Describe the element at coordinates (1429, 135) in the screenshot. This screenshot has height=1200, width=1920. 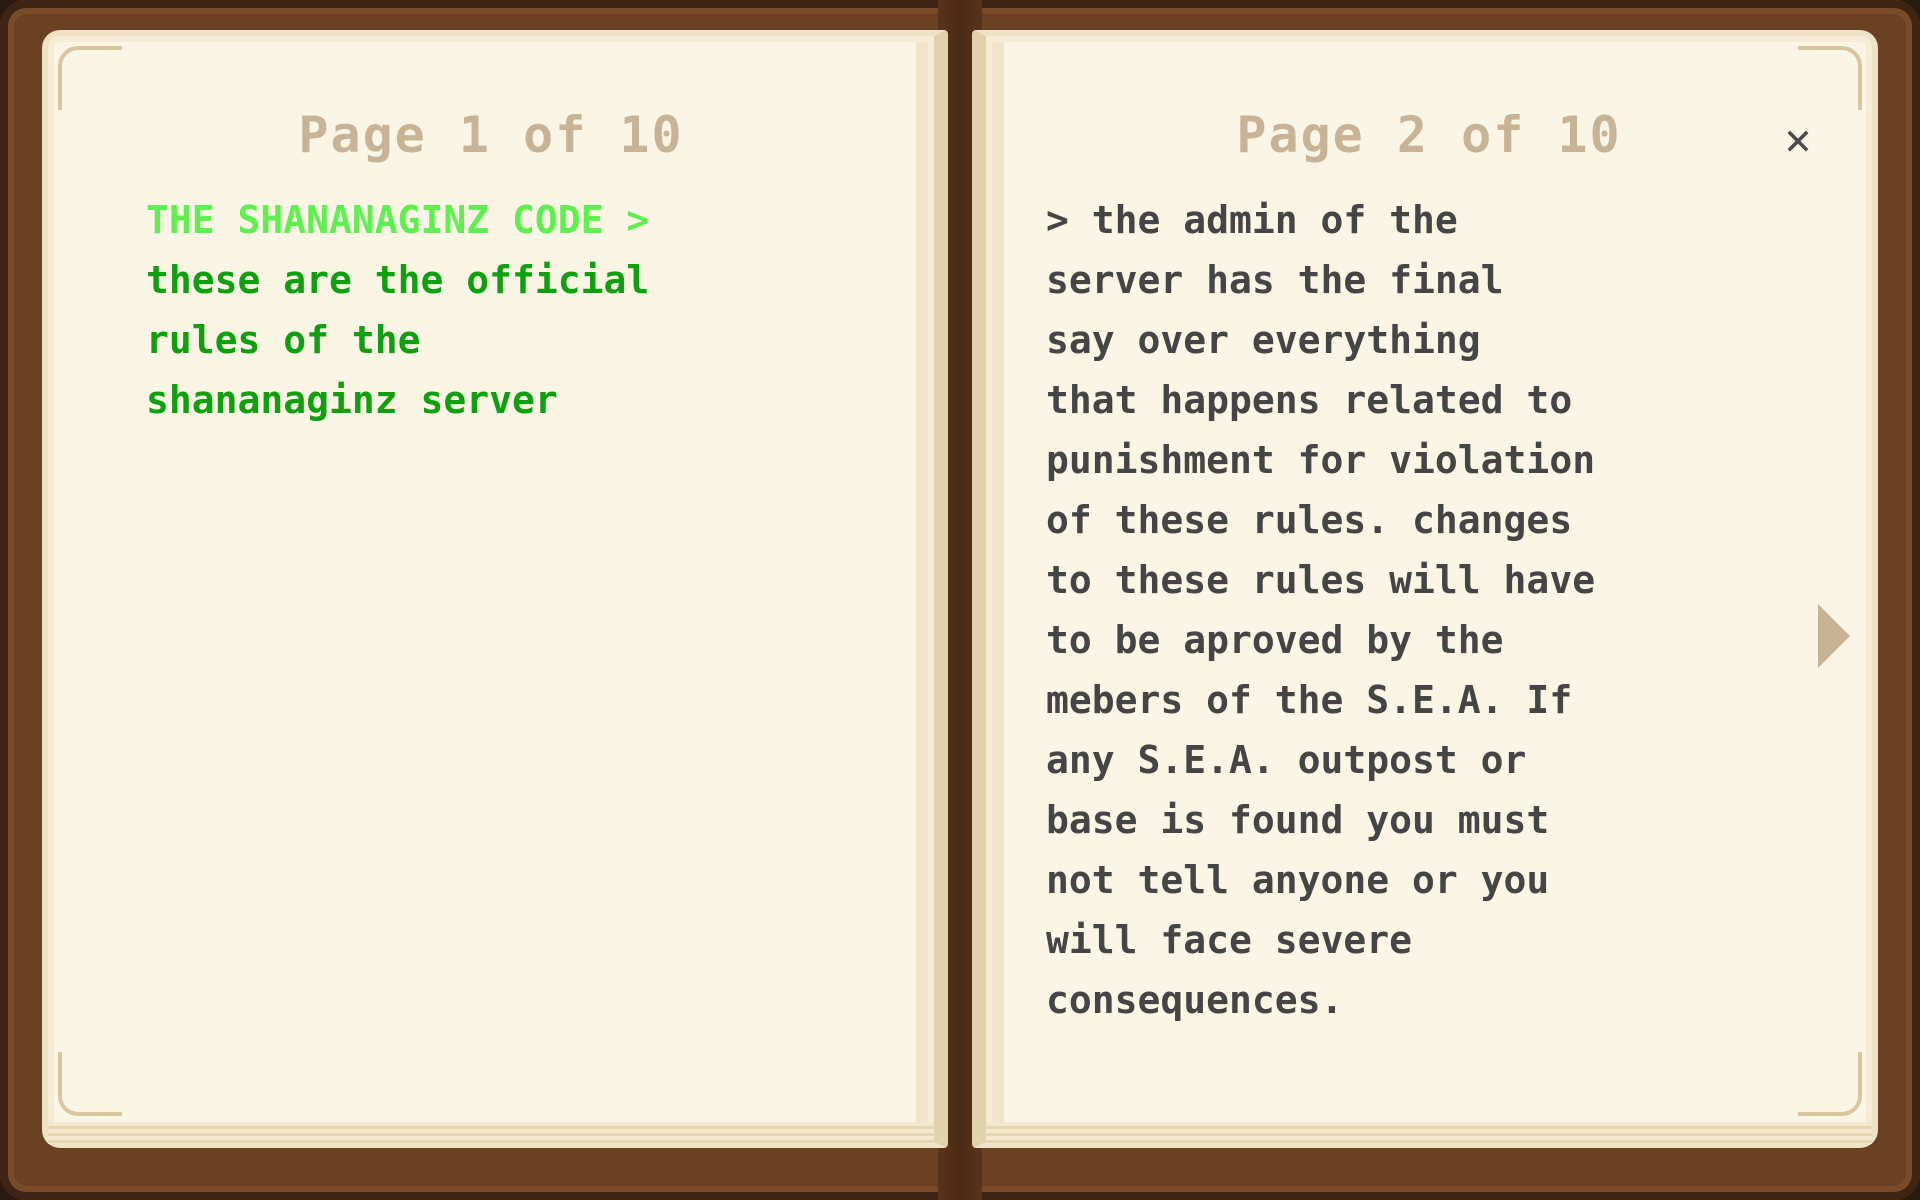
I see `right-page-number: Page 2 of 10` at that location.